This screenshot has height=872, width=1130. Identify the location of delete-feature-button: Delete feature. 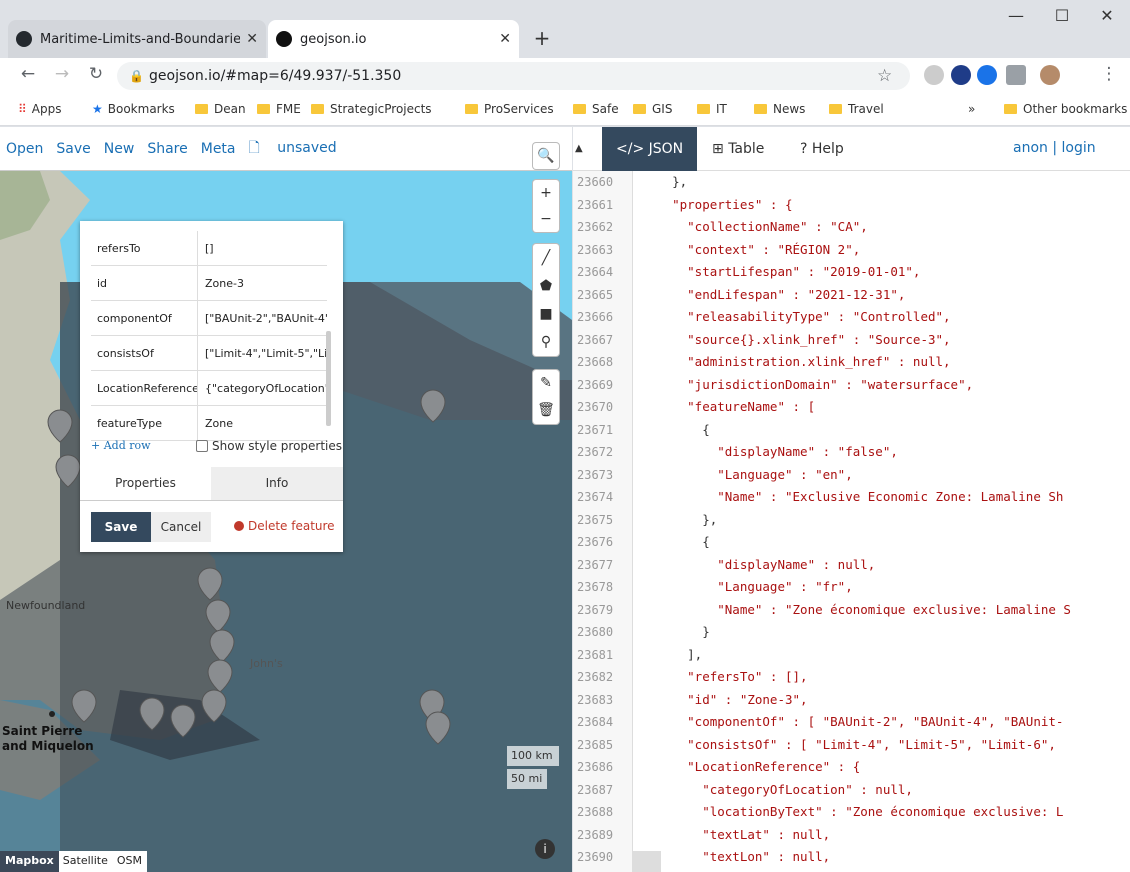
(284, 526).